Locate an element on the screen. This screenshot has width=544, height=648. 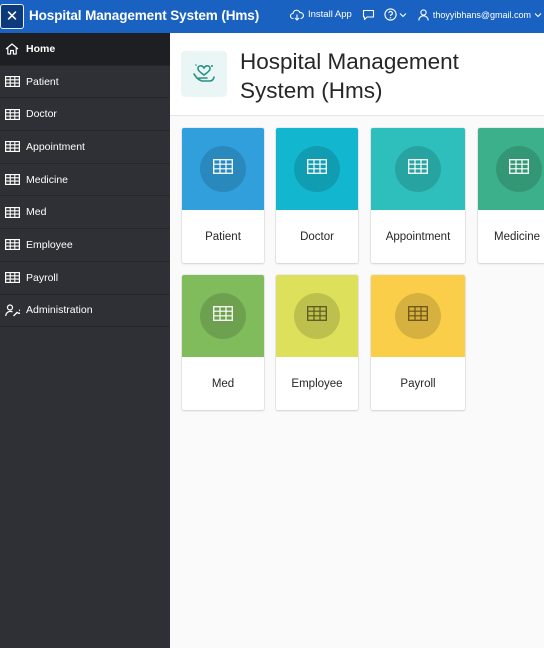
feedback-button is located at coordinates (368, 15).